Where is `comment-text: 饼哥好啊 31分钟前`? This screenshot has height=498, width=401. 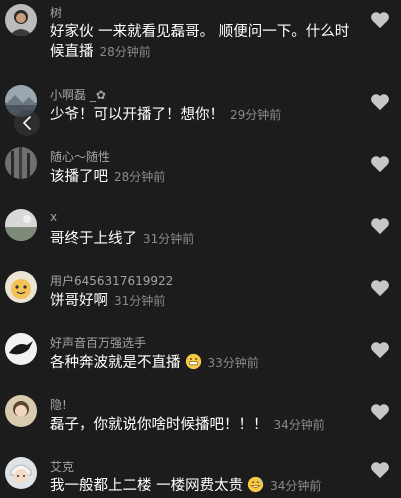
comment-text: 饼哥好啊 31分钟前 is located at coordinates (202, 301).